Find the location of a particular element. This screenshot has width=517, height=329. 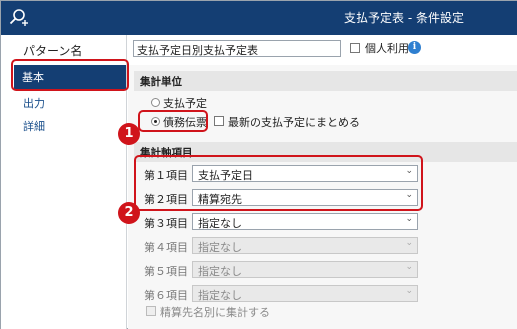

pattern-name-input: 支払予定日別支払予定表 is located at coordinates (237, 48).